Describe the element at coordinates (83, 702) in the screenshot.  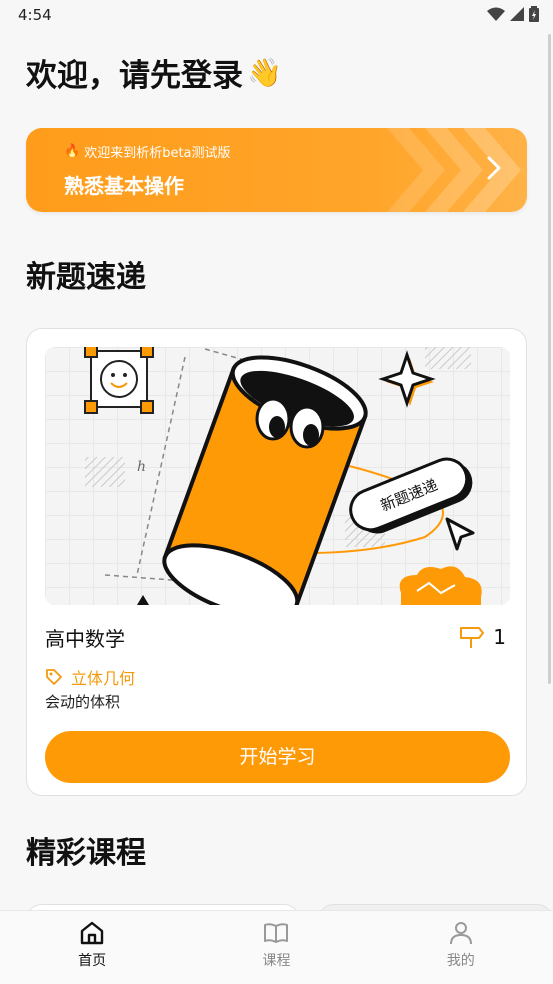
I see `card-description: 会动的体积` at that location.